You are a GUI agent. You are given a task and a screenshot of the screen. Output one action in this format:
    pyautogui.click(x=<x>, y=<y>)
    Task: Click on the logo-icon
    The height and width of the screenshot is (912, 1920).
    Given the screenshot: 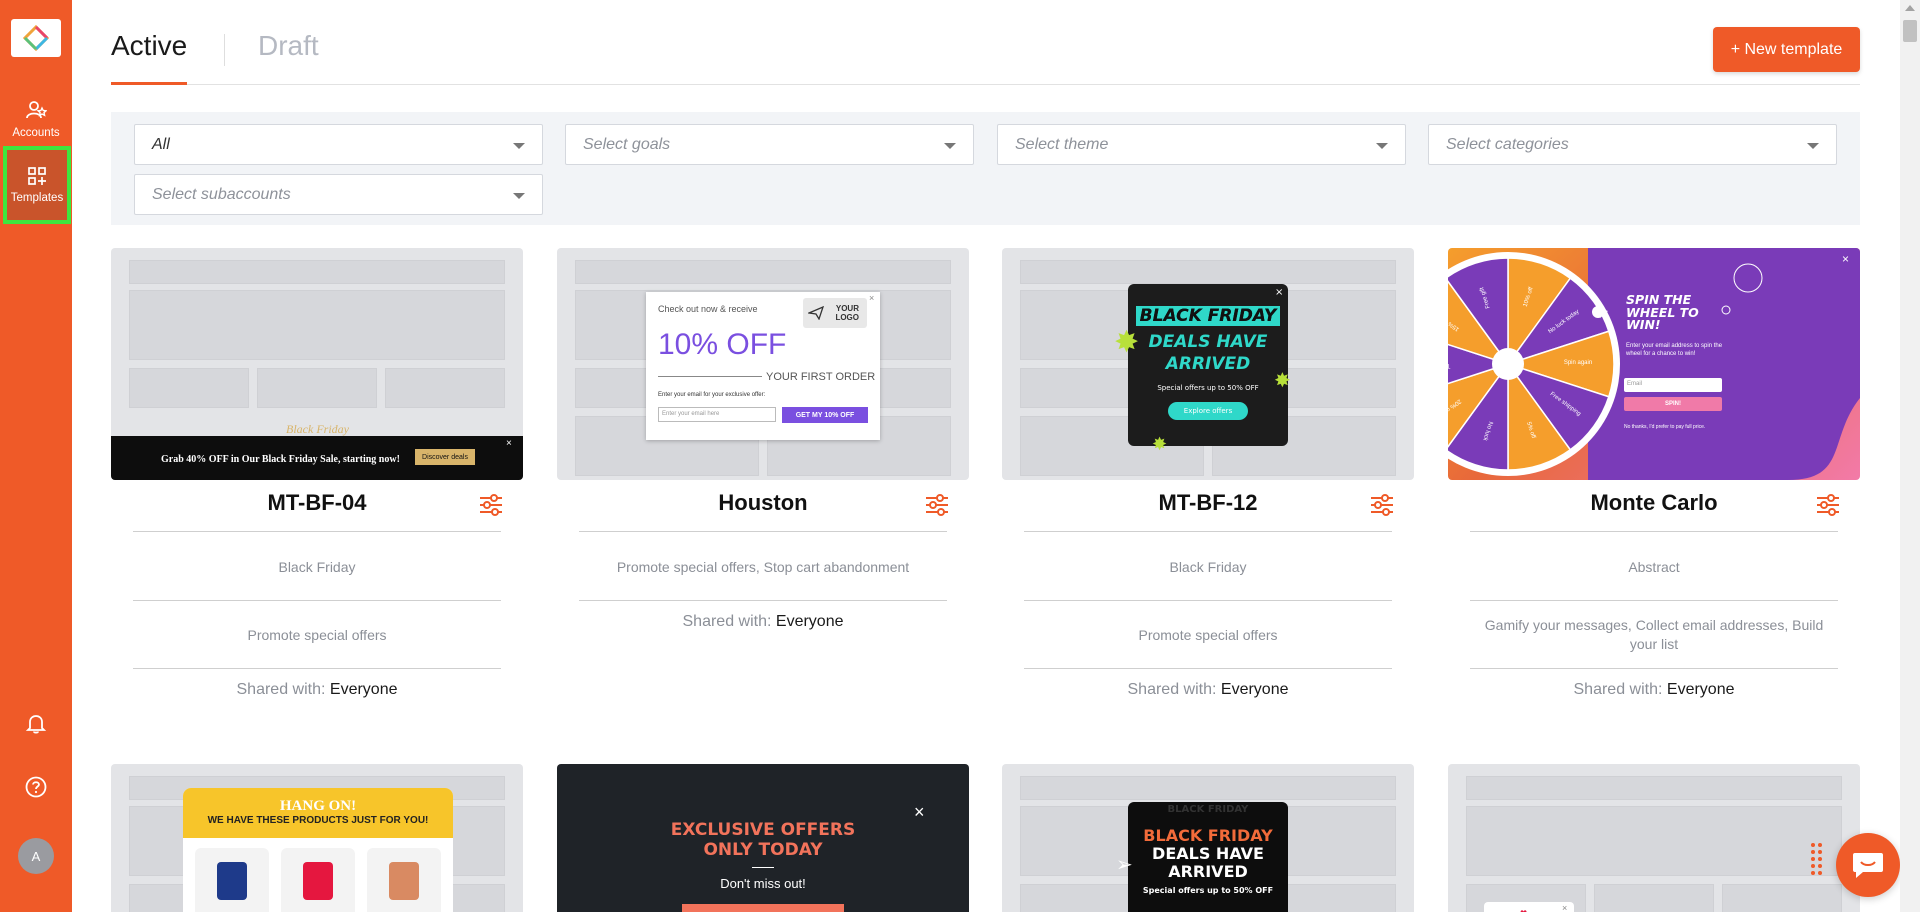 What is the action you would take?
    pyautogui.click(x=36, y=38)
    